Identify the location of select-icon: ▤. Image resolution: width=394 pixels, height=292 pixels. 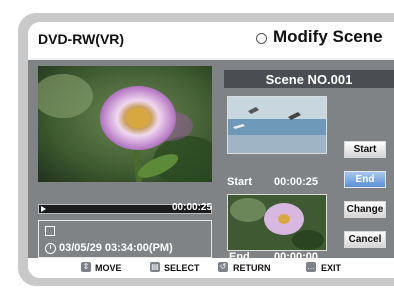
(155, 267).